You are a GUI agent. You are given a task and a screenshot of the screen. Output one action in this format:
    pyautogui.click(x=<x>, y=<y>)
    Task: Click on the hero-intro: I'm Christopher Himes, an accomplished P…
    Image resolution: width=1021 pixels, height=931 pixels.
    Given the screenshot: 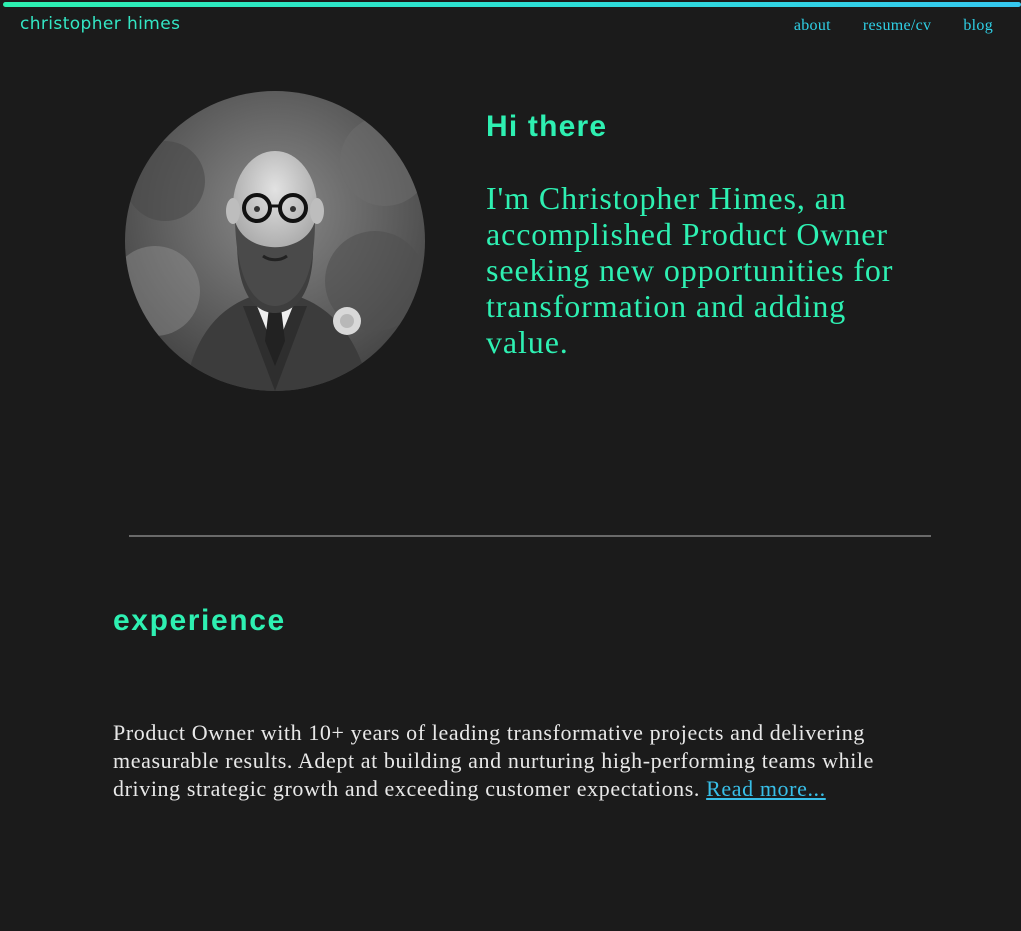 What is the action you would take?
    pyautogui.click(x=690, y=270)
    